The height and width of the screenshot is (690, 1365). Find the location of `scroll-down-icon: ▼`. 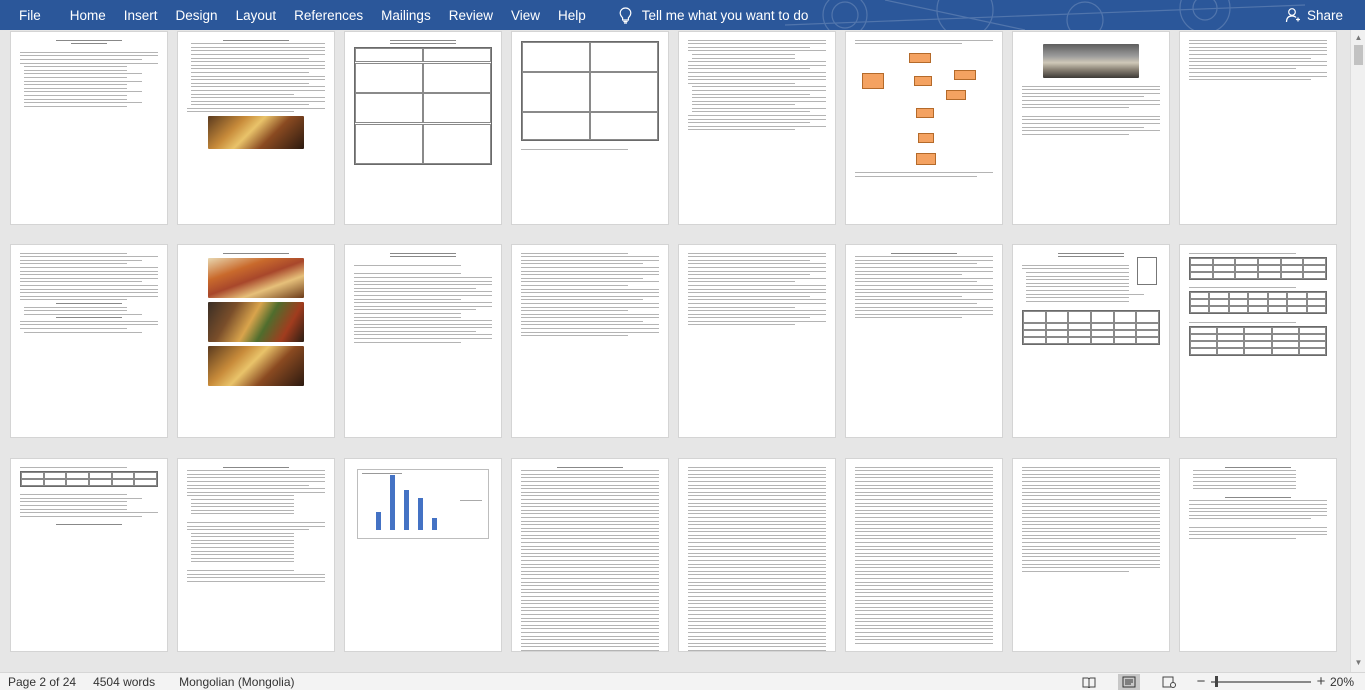

scroll-down-icon: ▼ is located at coordinates (1358, 662).